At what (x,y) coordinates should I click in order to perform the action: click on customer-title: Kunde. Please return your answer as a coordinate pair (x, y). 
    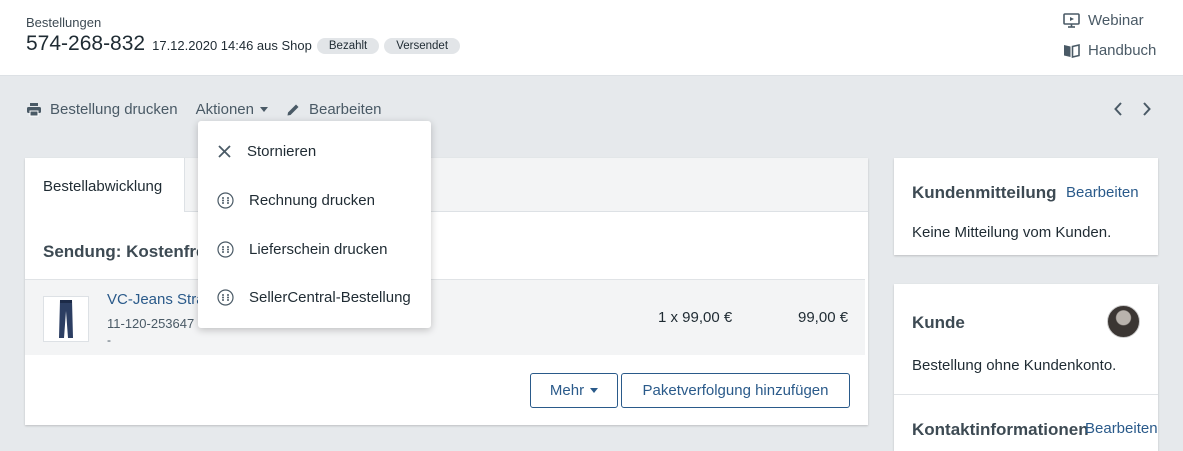
    Looking at the image, I should click on (938, 322).